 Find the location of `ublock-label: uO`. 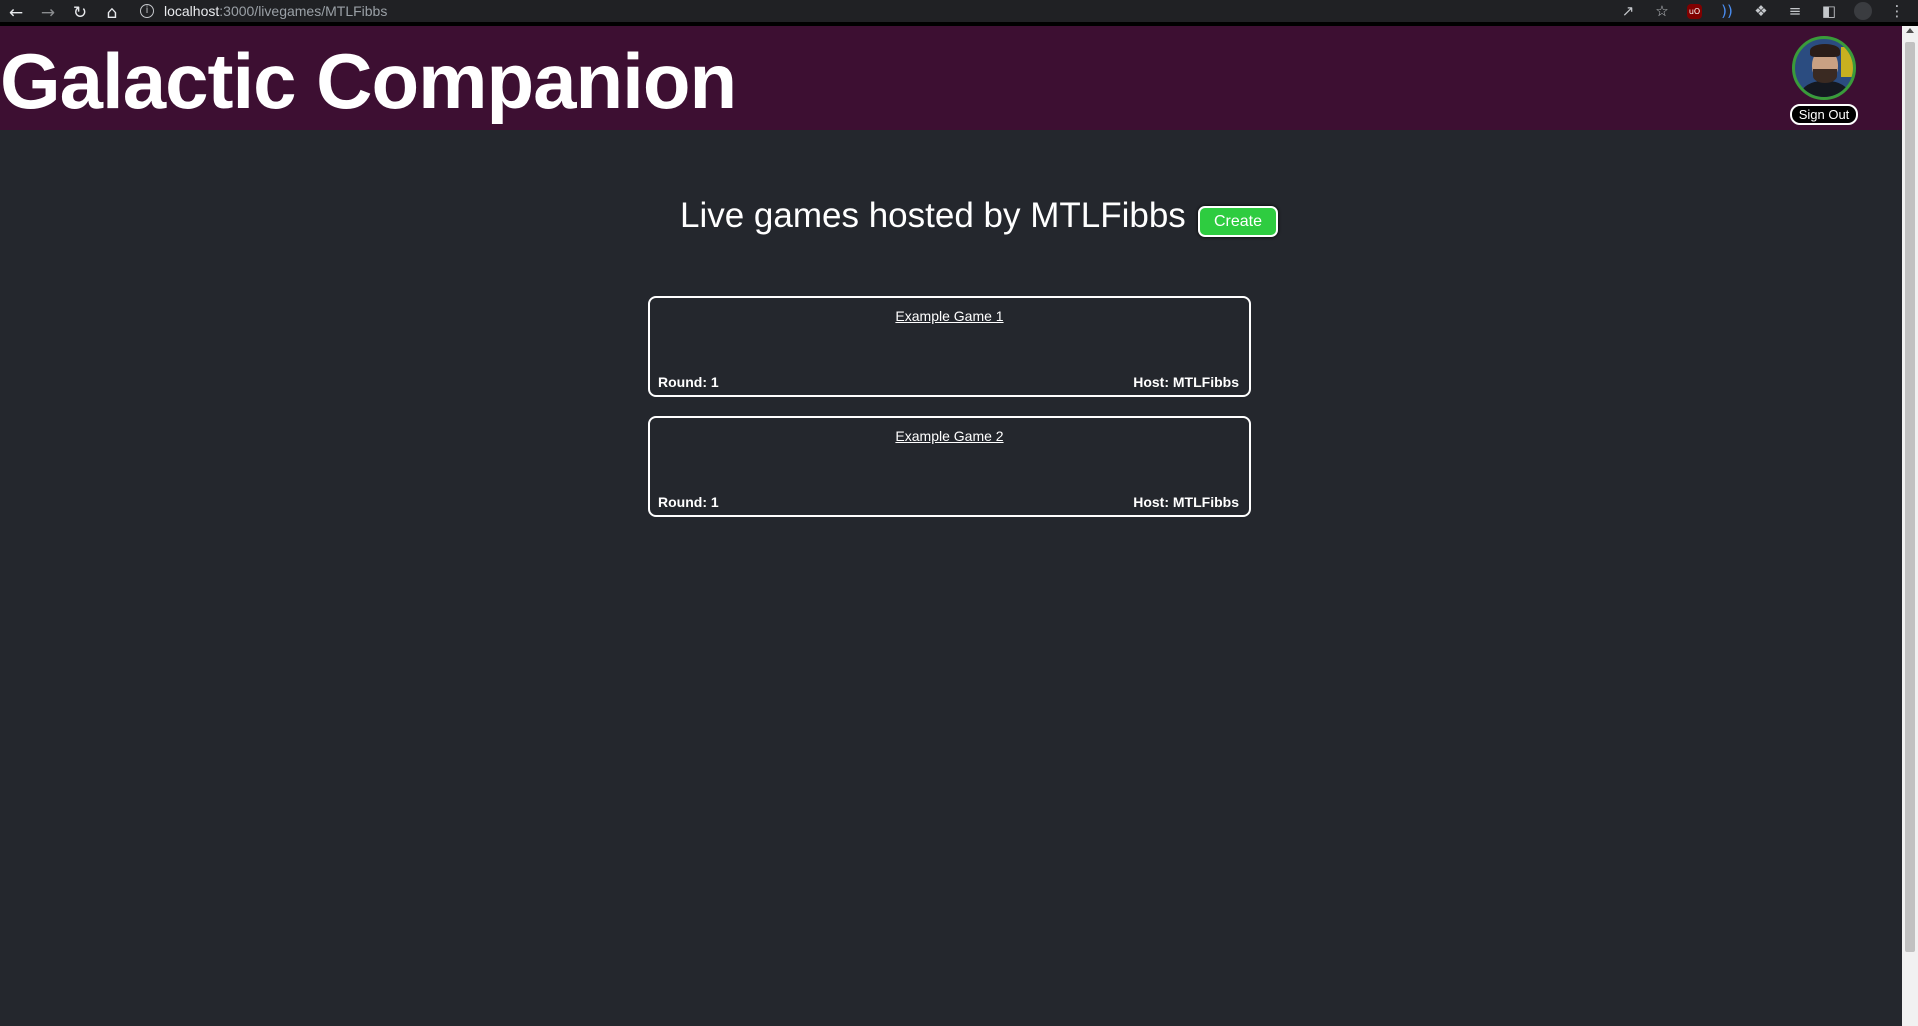

ublock-label: uO is located at coordinates (1694, 11).